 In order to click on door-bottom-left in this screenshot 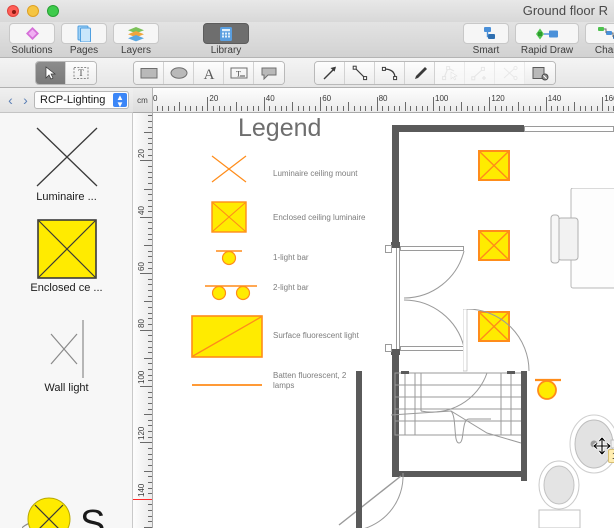, I will do `click(371, 500)`.